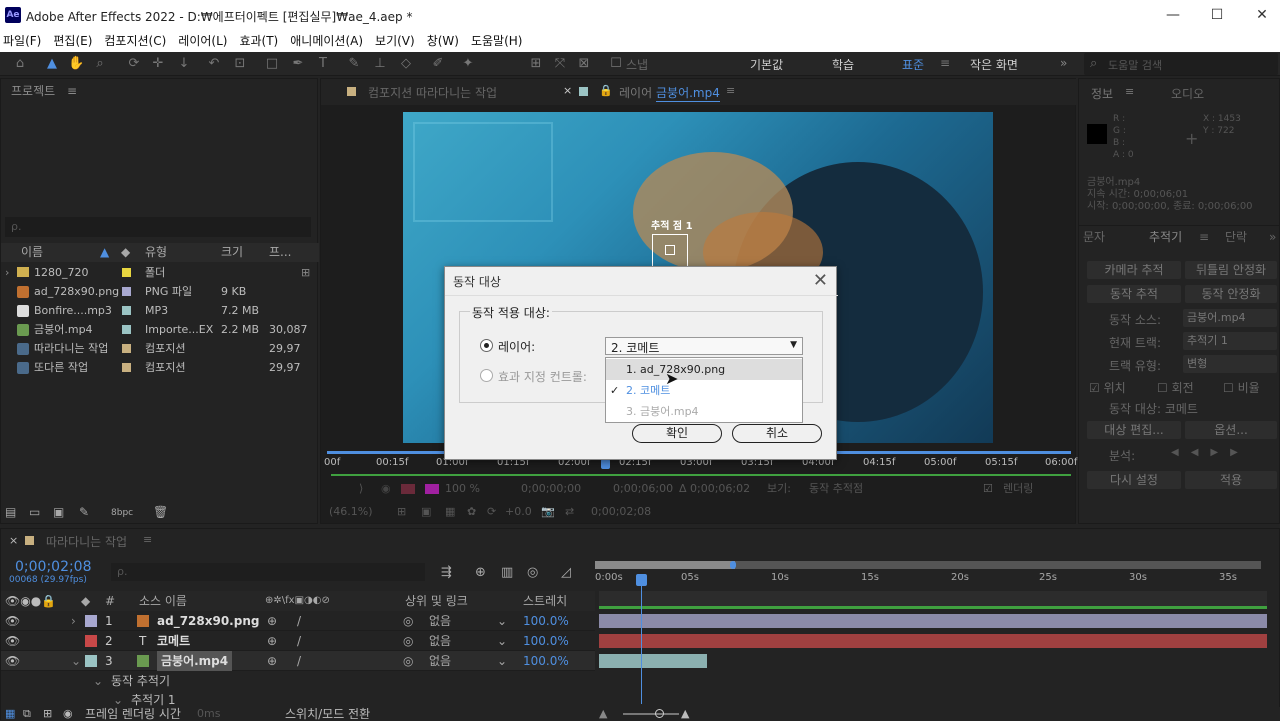 Image resolution: width=1280 pixels, height=721 pixels. I want to click on tab-layer-prefix: 레이어, so click(635, 92).